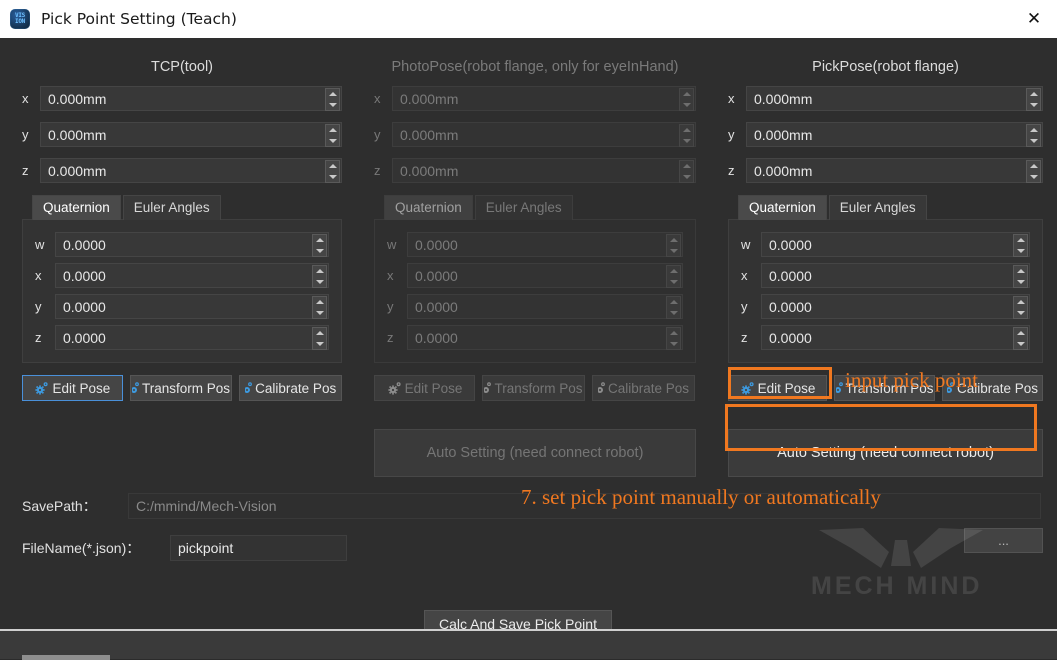 This screenshot has height=660, width=1057. What do you see at coordinates (436, 275) in the screenshot?
I see `photopose-q-x-value: 0.0000` at bounding box center [436, 275].